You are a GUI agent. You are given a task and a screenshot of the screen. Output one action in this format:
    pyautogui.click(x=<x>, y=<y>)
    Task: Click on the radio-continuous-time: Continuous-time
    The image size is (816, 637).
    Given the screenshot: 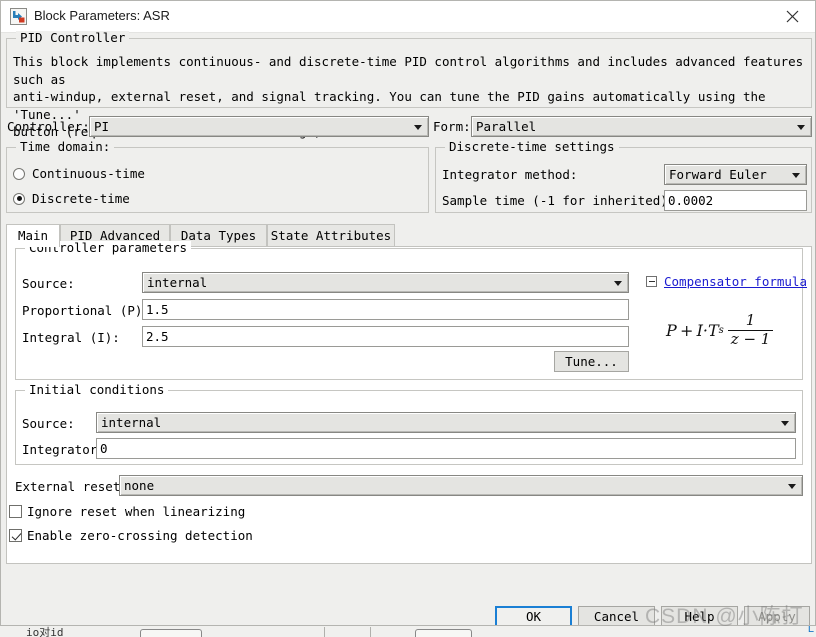 What is the action you would take?
    pyautogui.click(x=79, y=173)
    